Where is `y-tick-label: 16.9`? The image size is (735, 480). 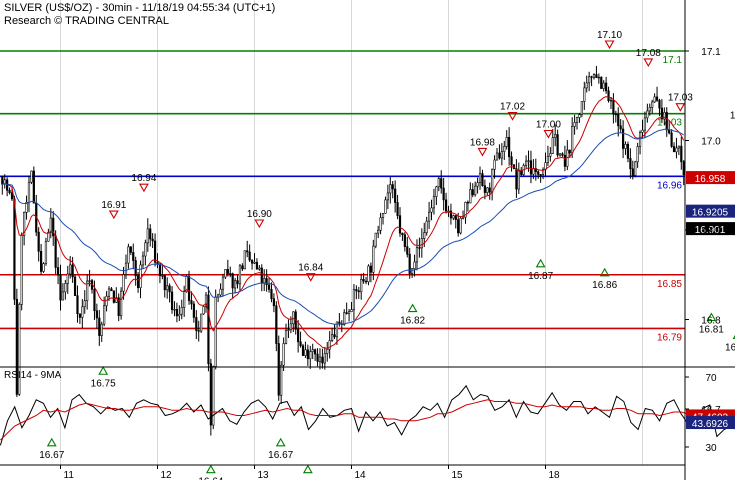 y-tick-label: 16.9 is located at coordinates (711, 231).